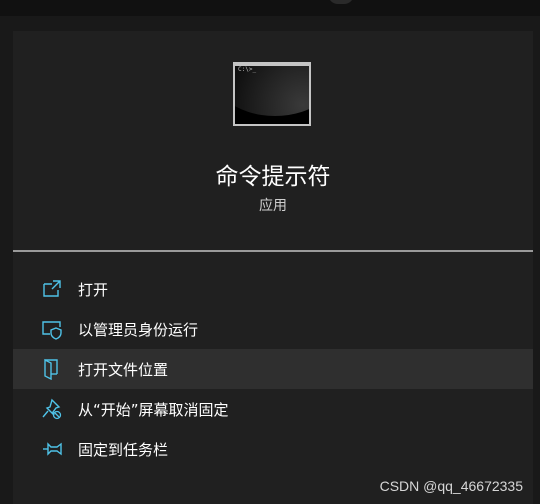  I want to click on icon-prompt-text: C:\>_, so click(247, 69).